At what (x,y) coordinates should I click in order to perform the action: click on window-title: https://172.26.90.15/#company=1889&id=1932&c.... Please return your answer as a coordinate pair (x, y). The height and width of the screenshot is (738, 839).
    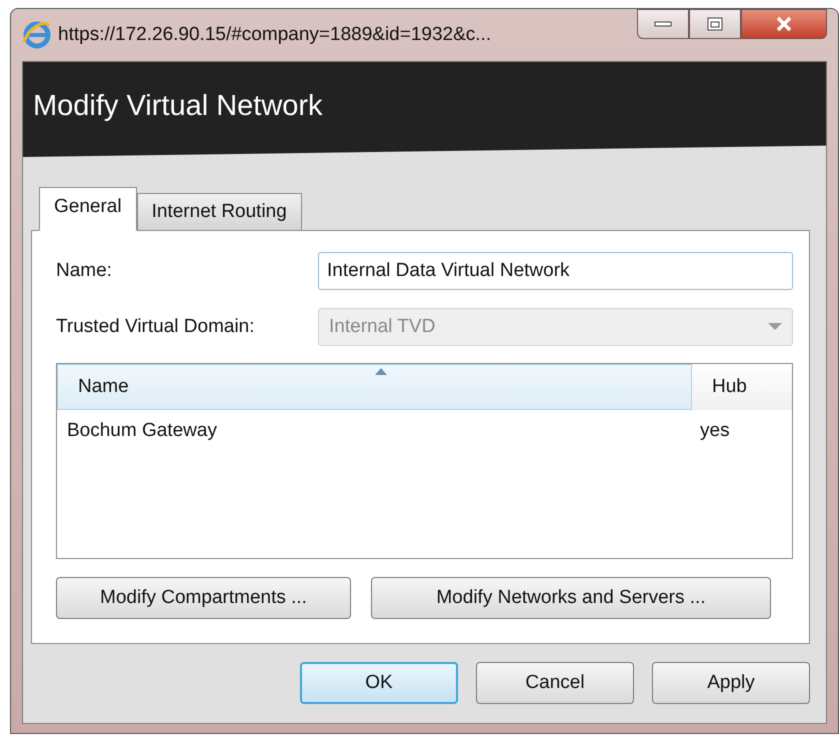
    Looking at the image, I should click on (275, 35).